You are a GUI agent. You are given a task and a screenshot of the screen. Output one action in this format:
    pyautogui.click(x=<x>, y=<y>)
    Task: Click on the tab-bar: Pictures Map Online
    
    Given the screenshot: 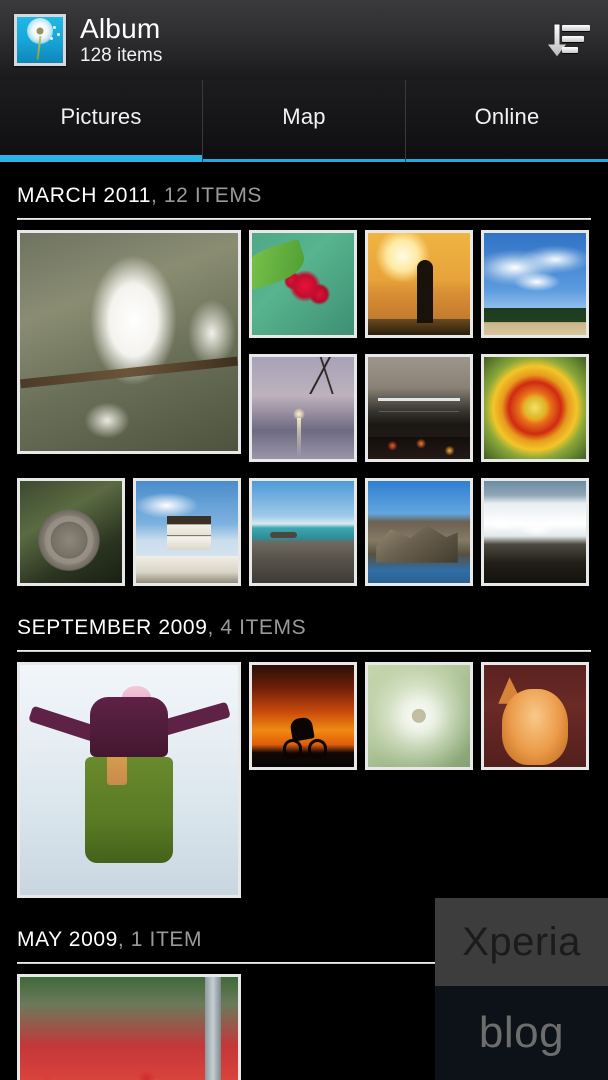 What is the action you would take?
    pyautogui.click(x=304, y=121)
    